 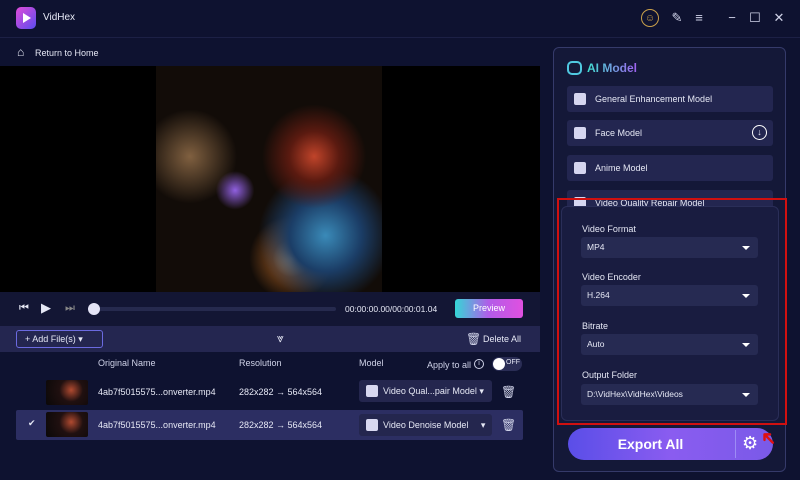 I want to click on menu-icon: ≡, so click(x=699, y=18).